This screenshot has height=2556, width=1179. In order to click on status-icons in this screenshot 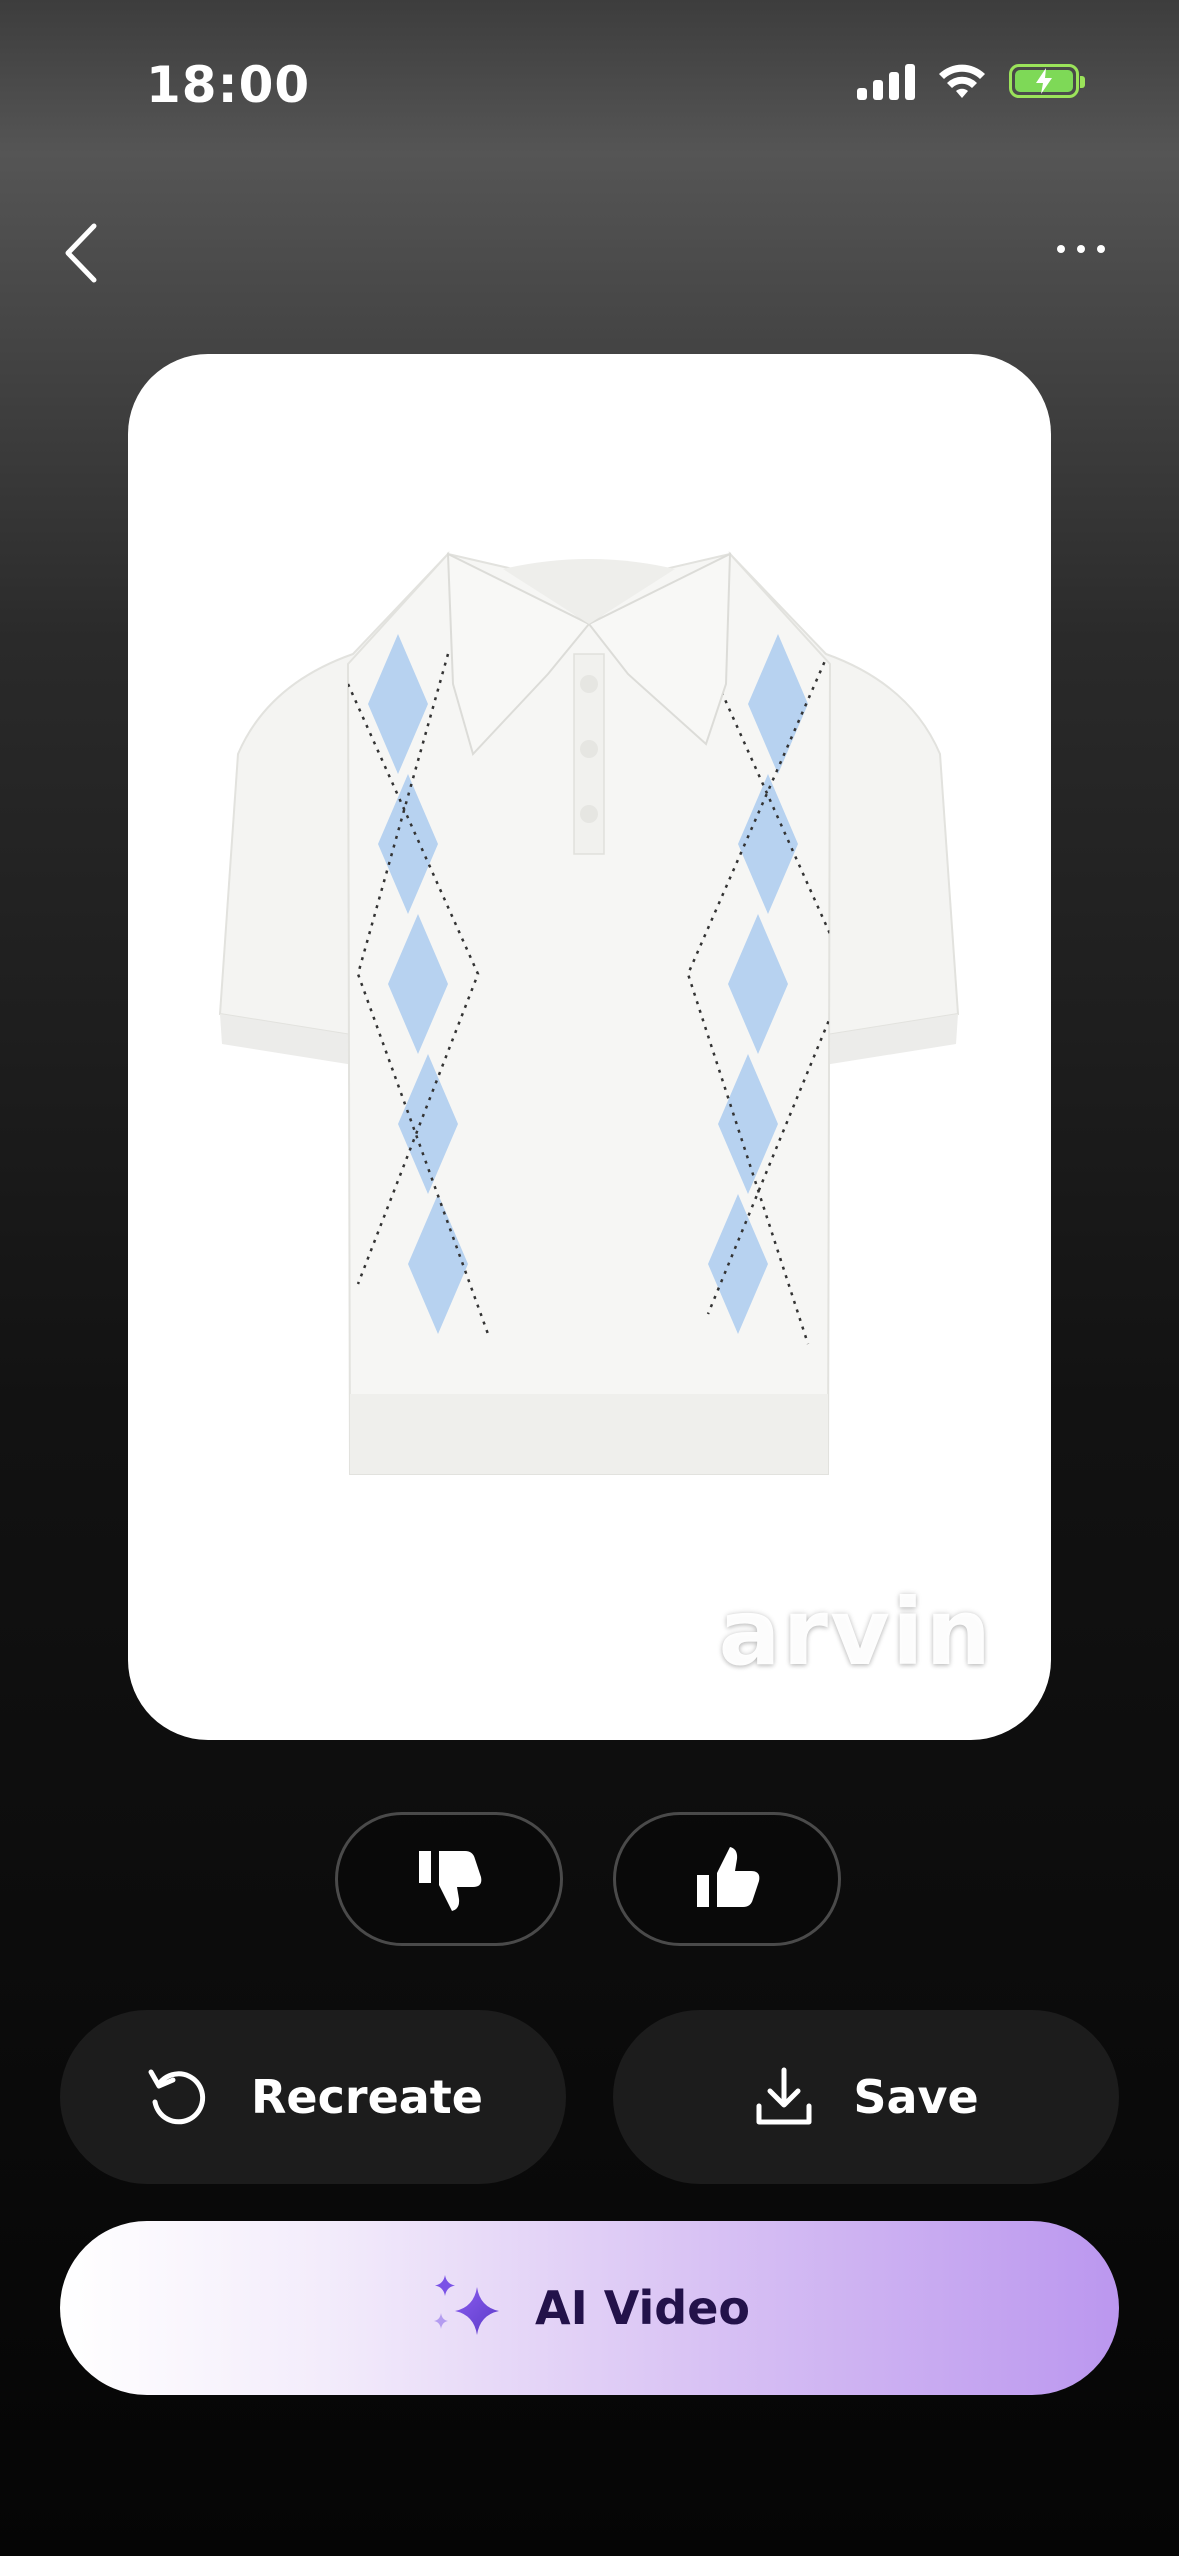, I will do `click(971, 81)`.